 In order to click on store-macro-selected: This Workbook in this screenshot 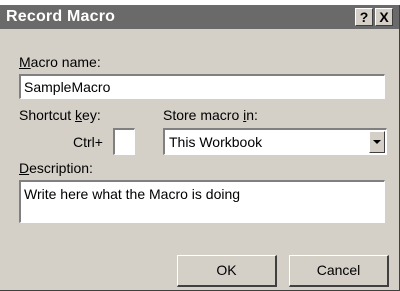, I will do `click(216, 142)`.